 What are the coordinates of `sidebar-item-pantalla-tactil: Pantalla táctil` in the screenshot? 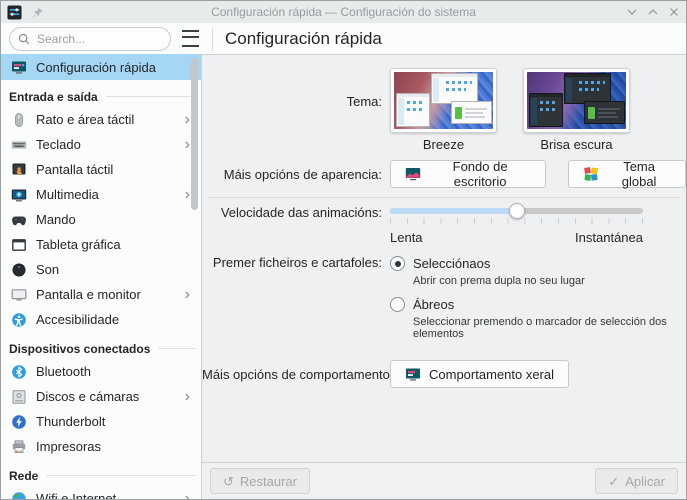 It's located at (101, 169).